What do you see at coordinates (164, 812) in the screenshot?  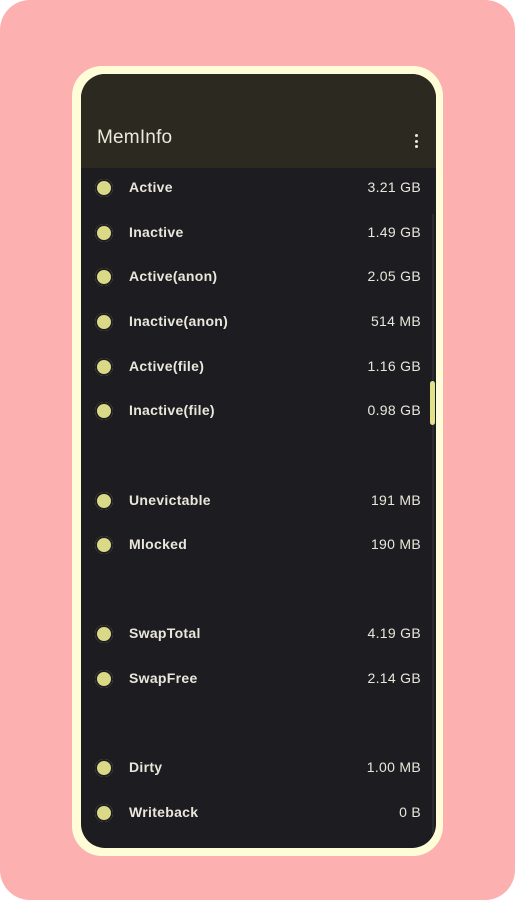 I see `item-label: Writeback` at bounding box center [164, 812].